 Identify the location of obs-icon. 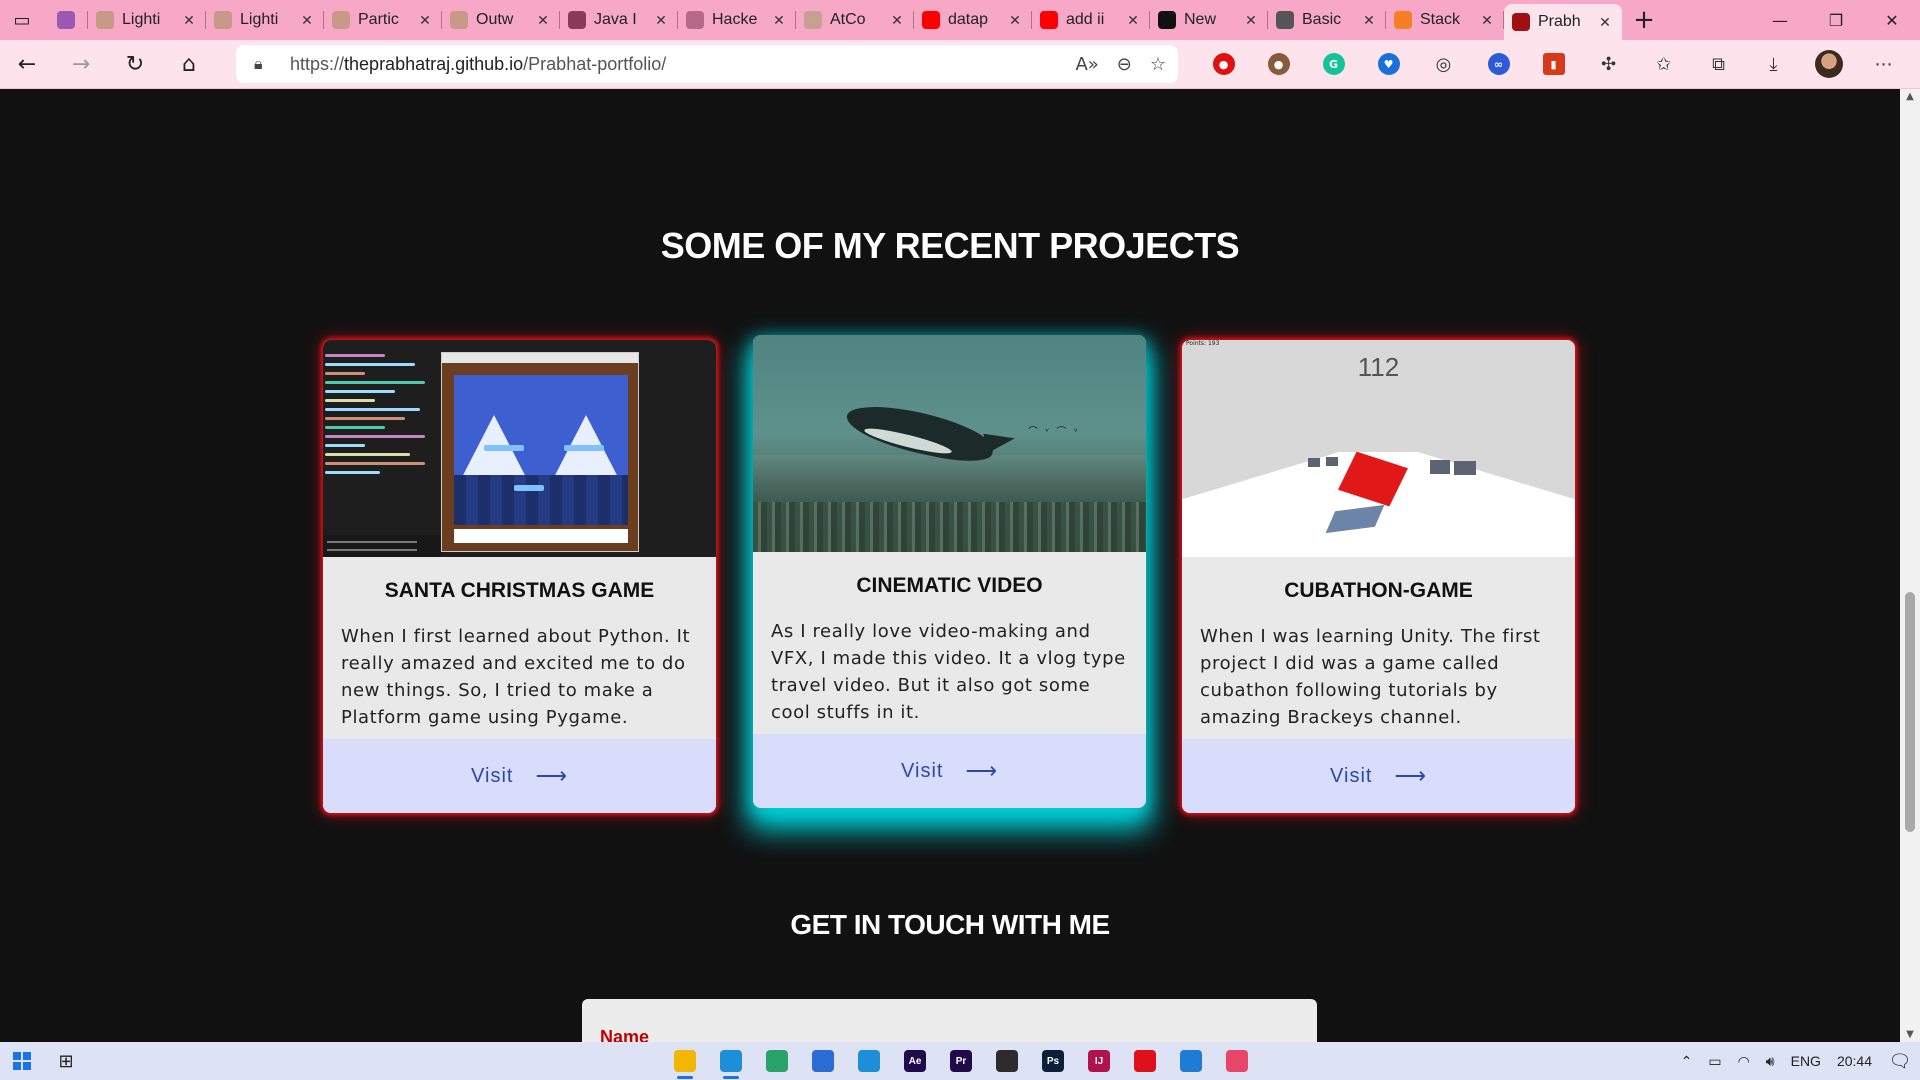
(1007, 1061).